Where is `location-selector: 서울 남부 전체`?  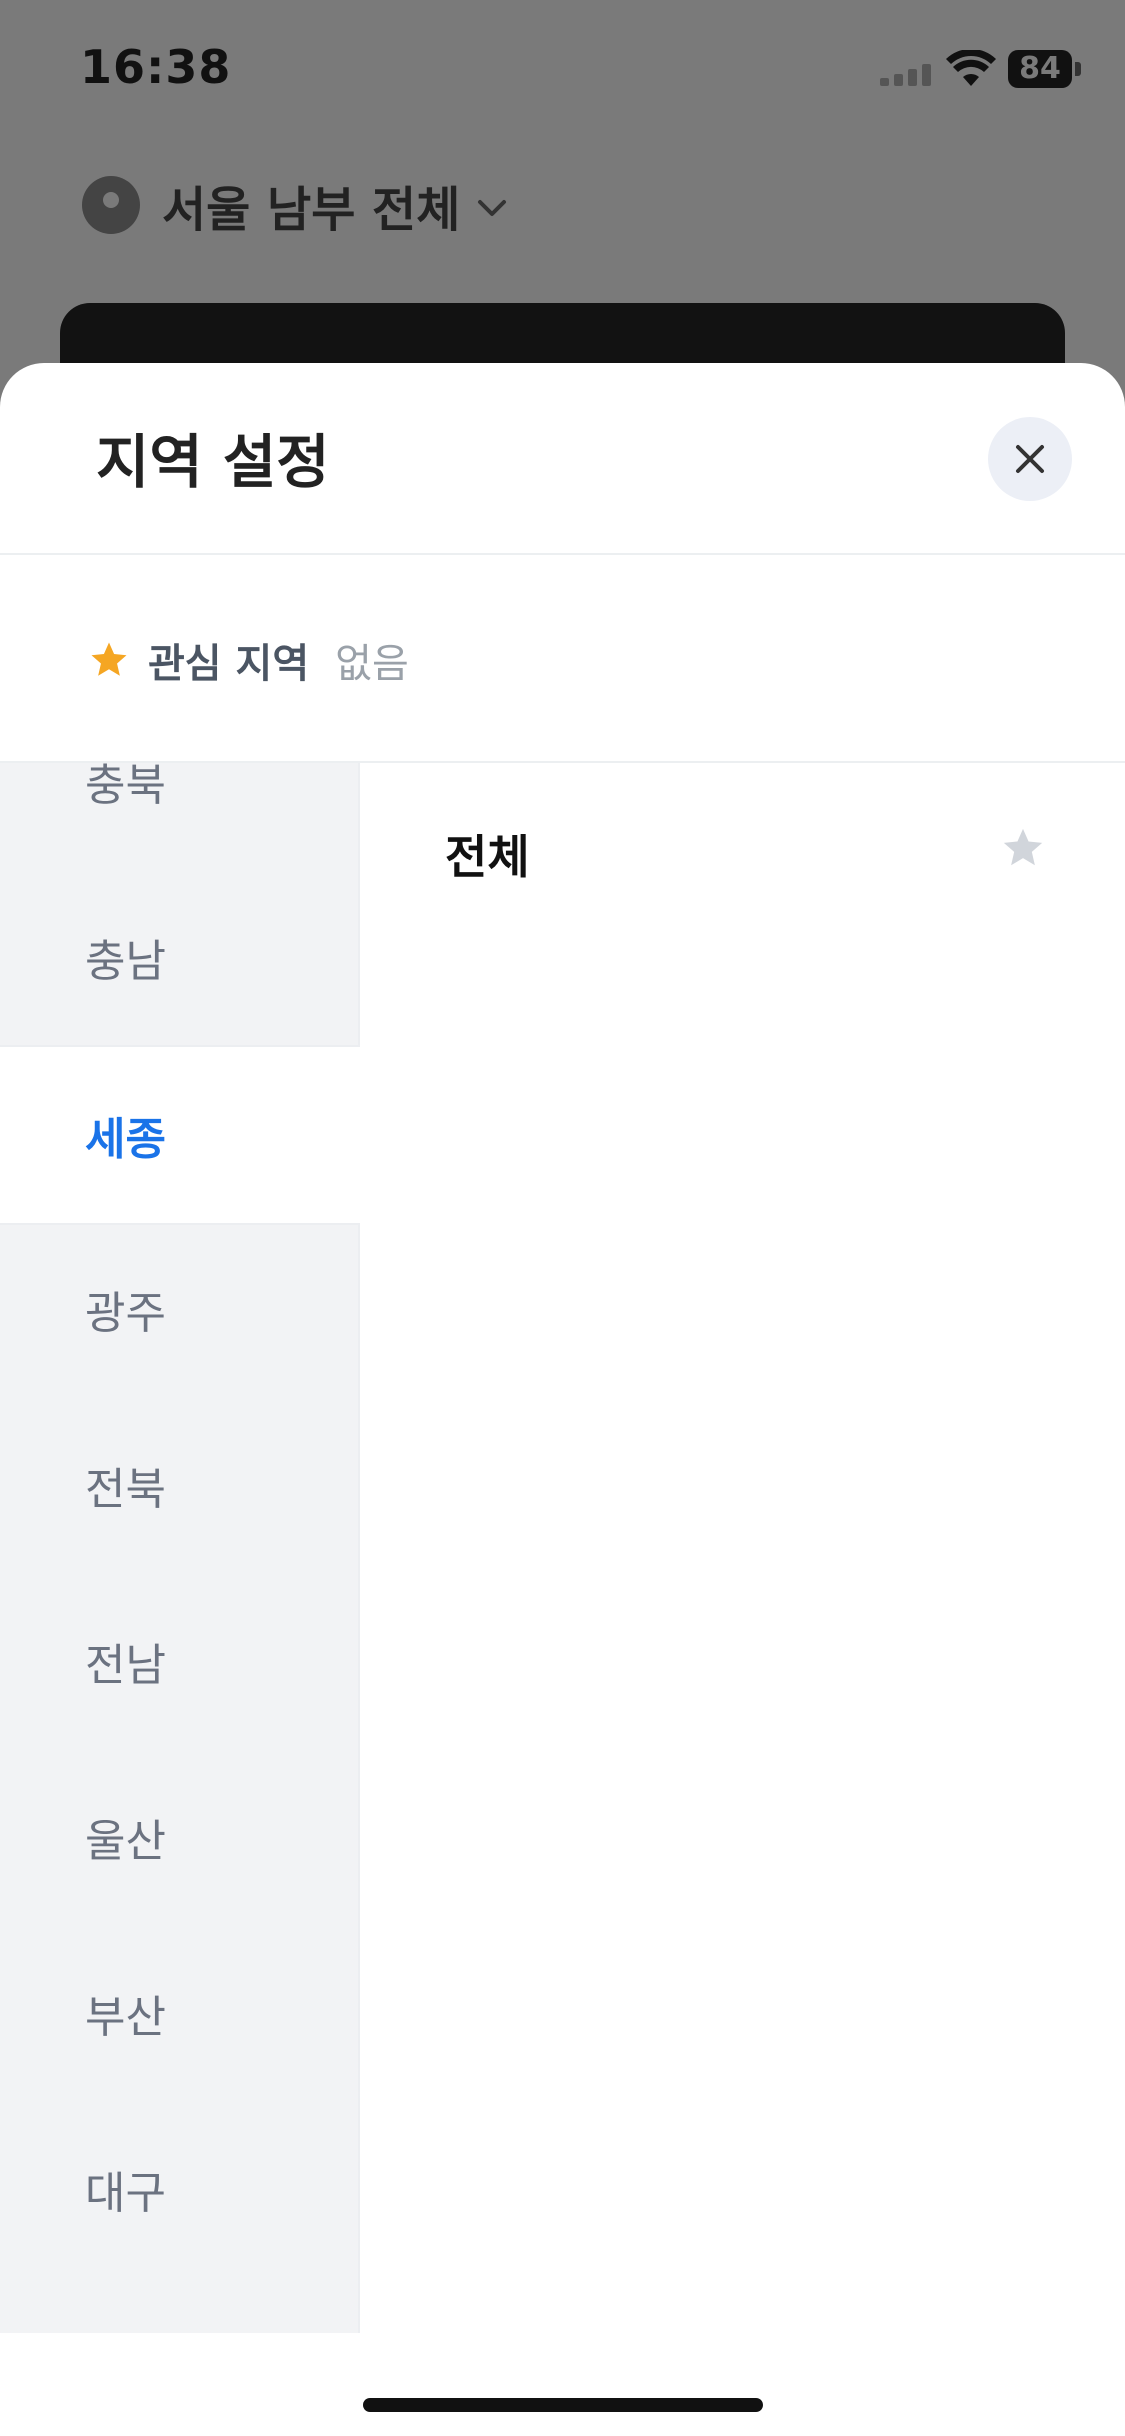 location-selector: 서울 남부 전체 is located at coordinates (296, 205).